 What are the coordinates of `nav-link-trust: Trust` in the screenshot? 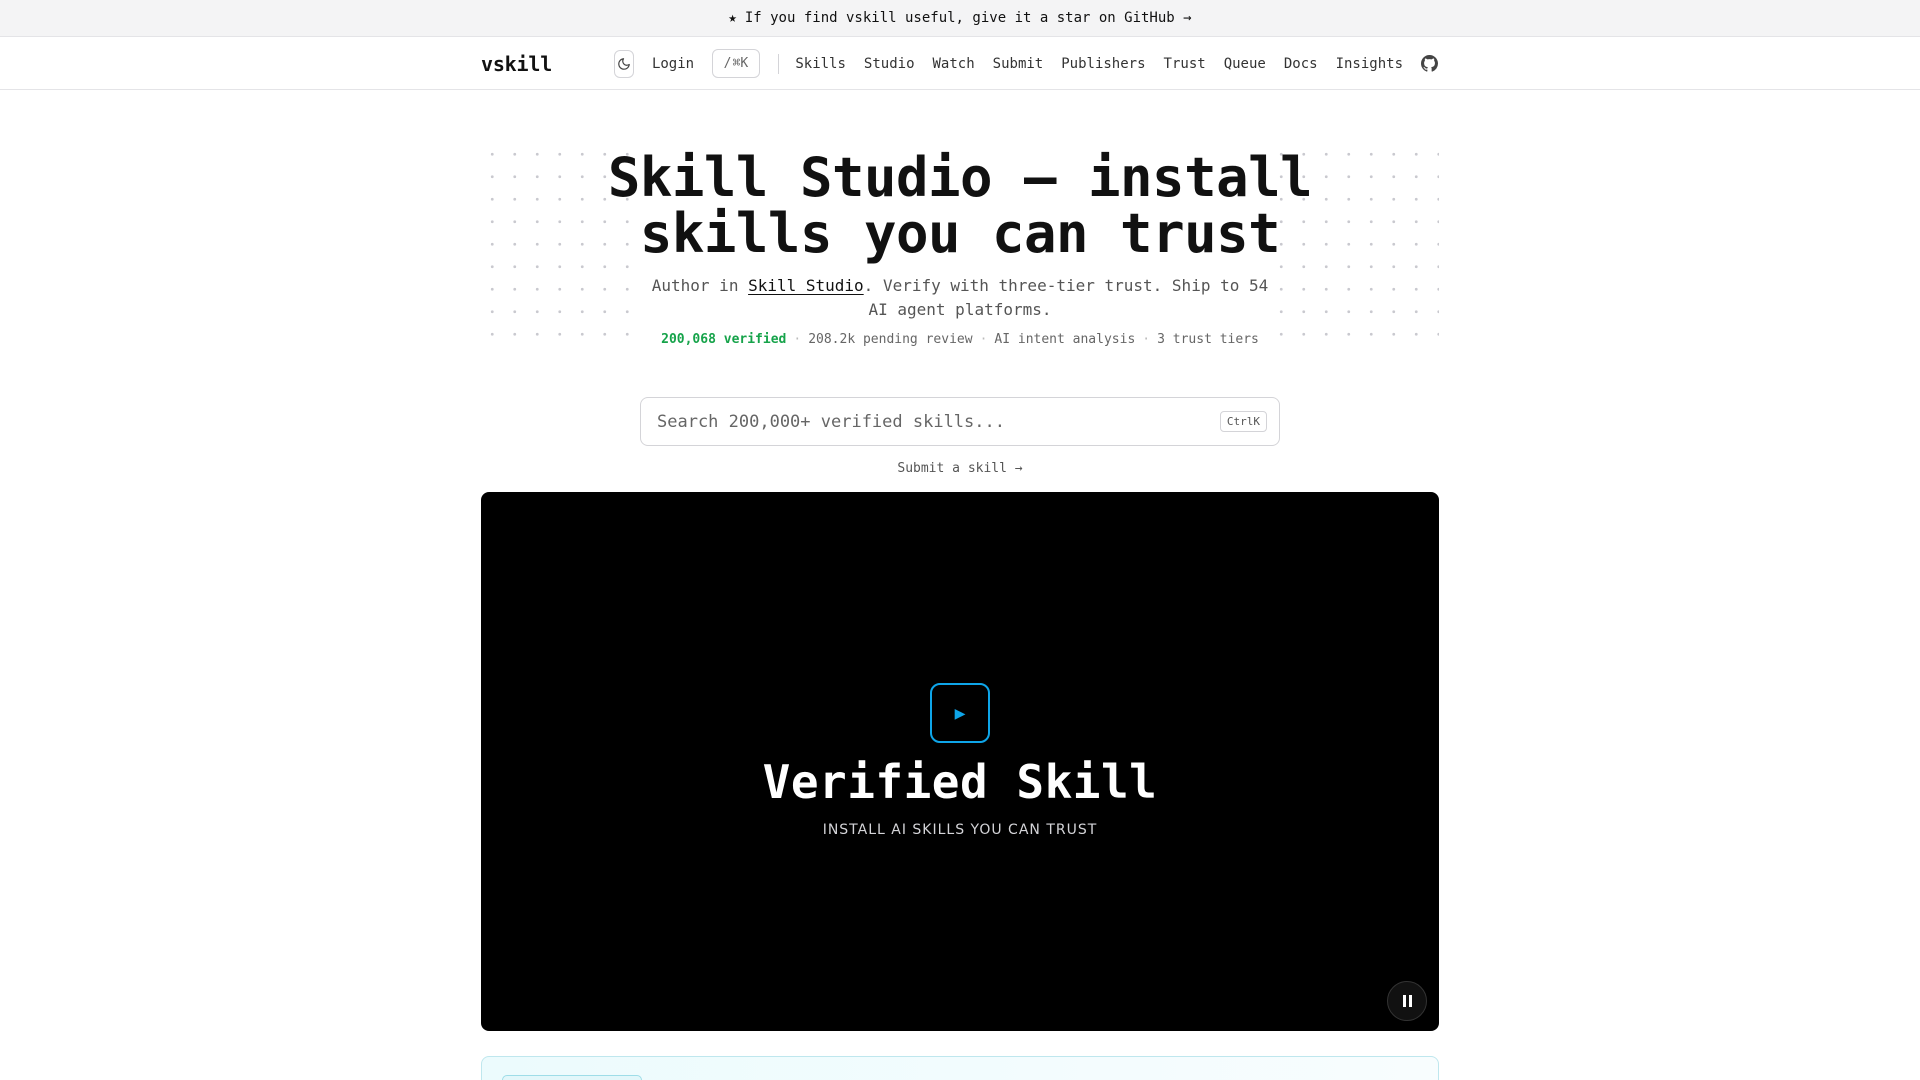 It's located at (1185, 64).